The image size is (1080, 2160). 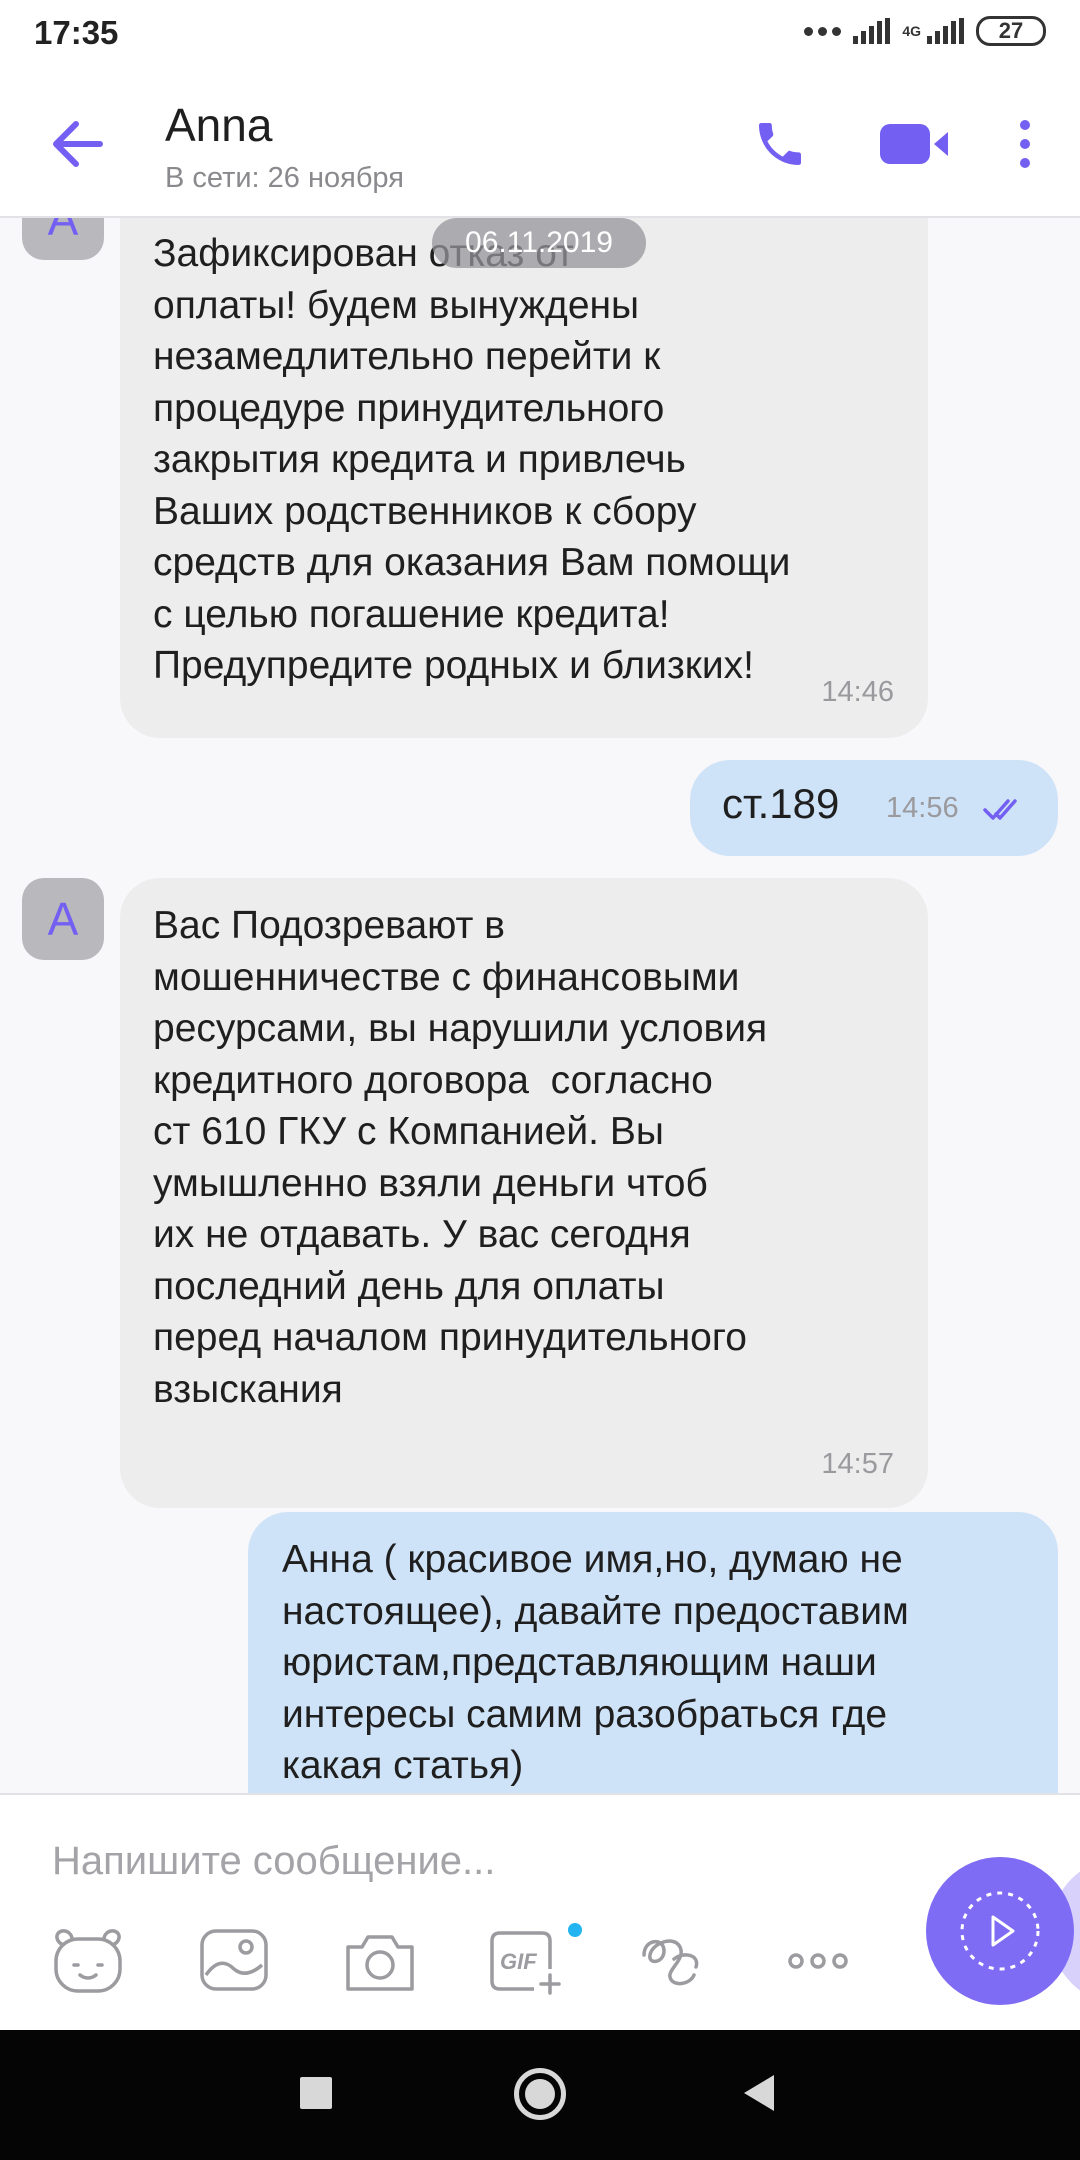 What do you see at coordinates (818, 1960) in the screenshot?
I see `more-icon` at bounding box center [818, 1960].